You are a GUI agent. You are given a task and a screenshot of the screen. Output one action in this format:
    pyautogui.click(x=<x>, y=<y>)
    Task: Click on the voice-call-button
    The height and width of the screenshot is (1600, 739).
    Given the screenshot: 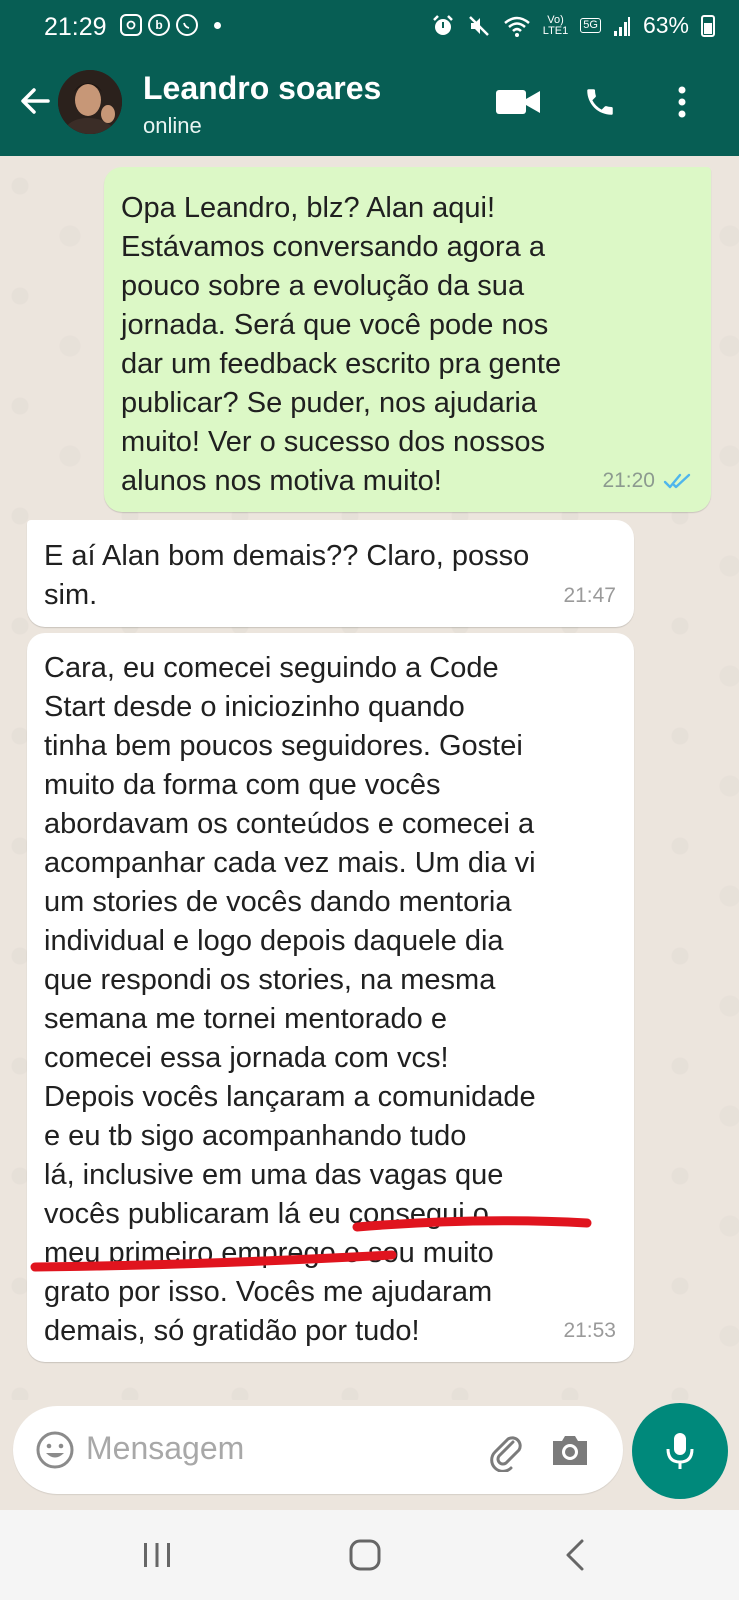 What is the action you would take?
    pyautogui.click(x=600, y=102)
    